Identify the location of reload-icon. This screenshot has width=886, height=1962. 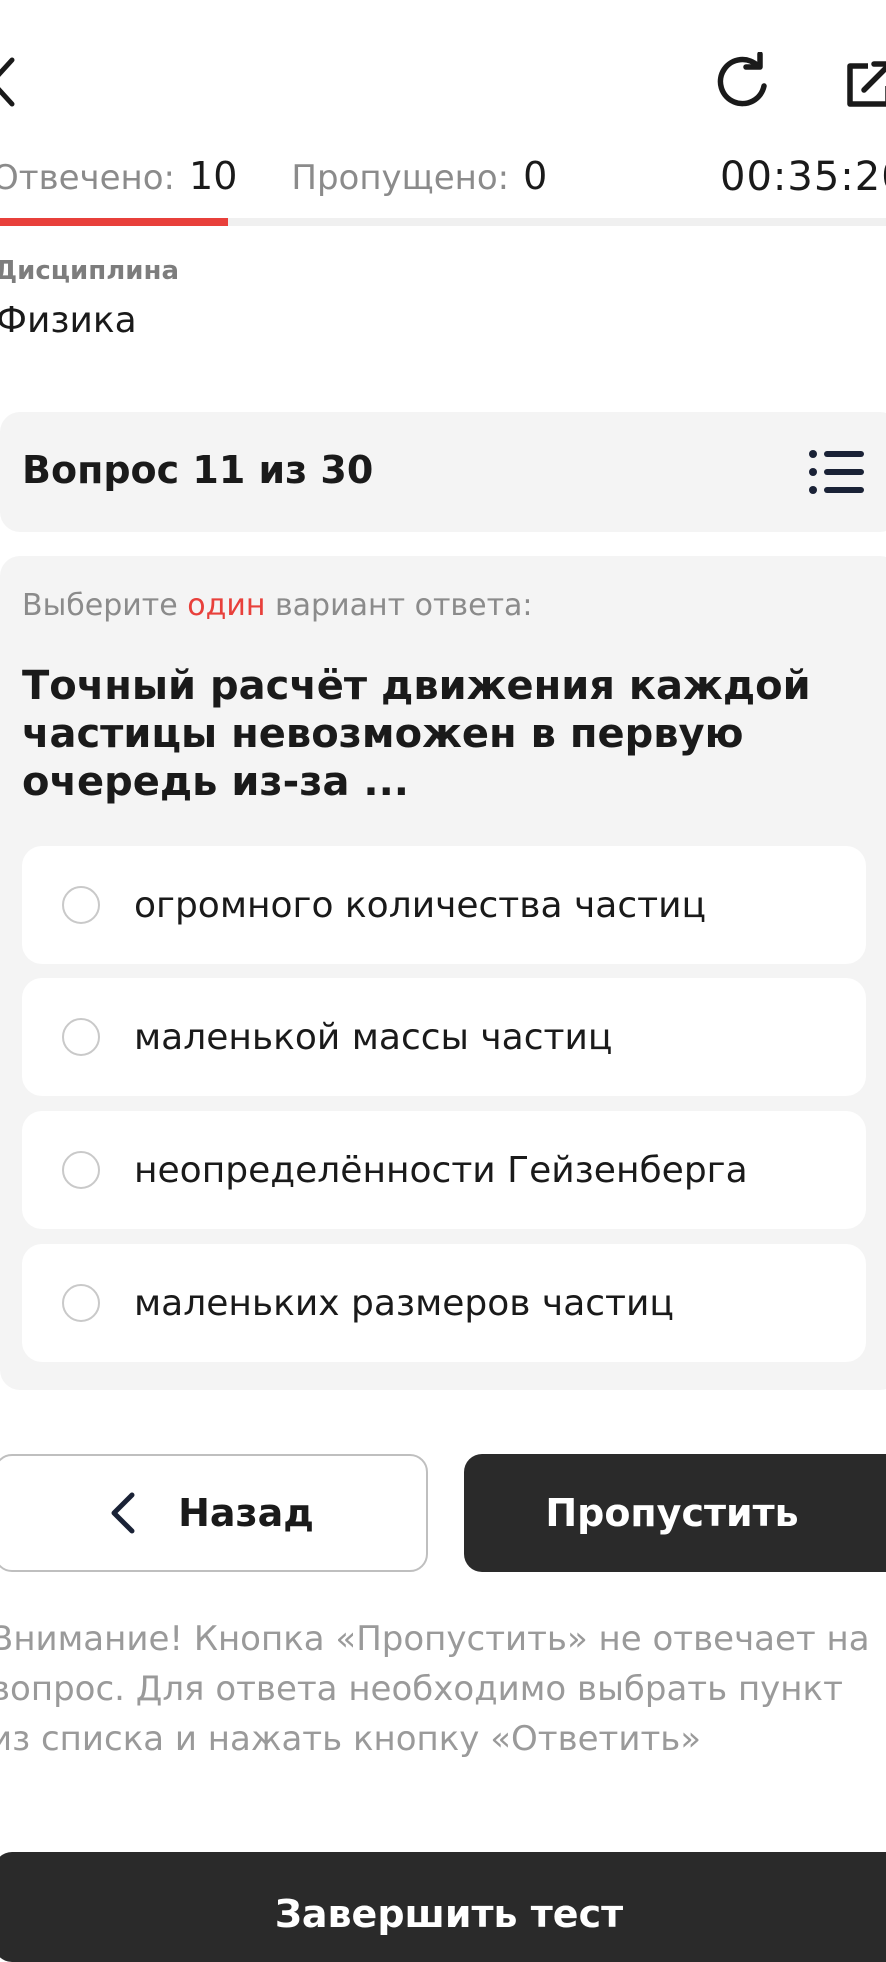
(742, 82).